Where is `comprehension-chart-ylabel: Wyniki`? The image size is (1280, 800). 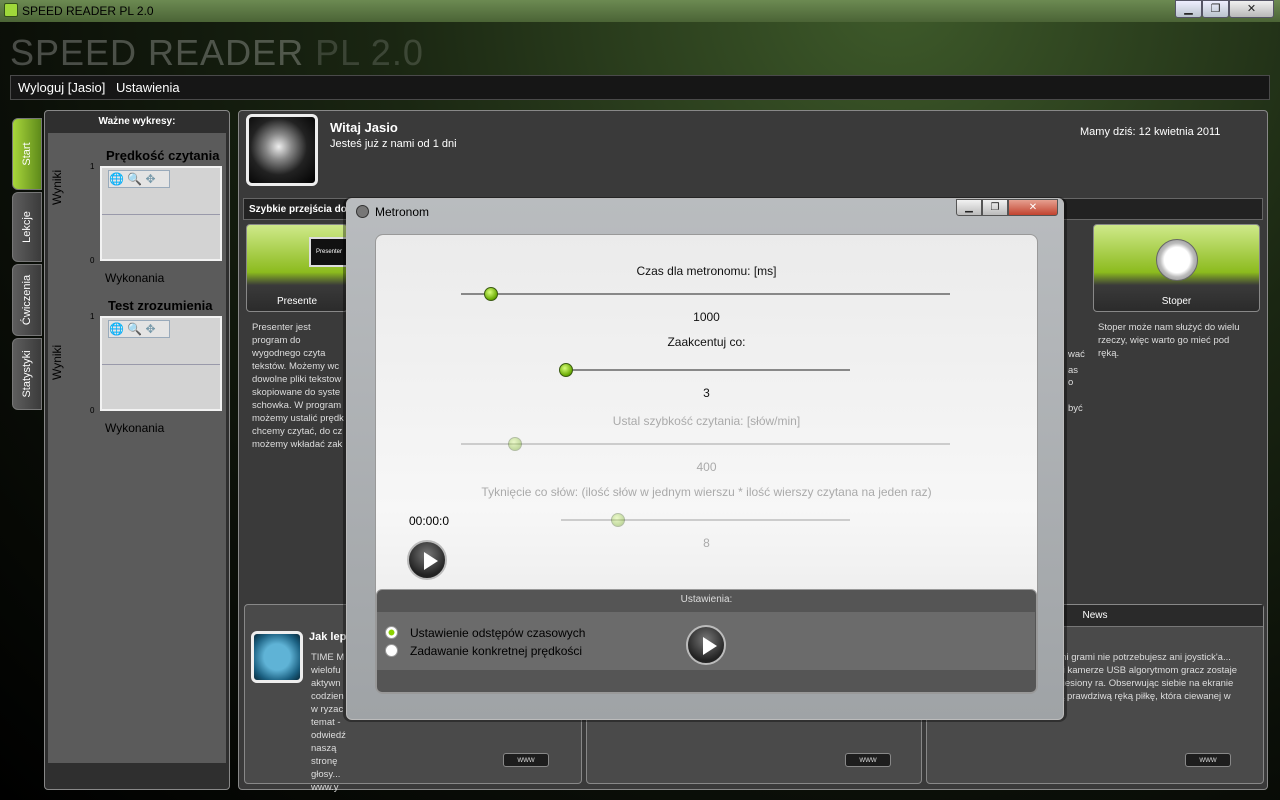
comprehension-chart-ylabel: Wyniki is located at coordinates (57, 362).